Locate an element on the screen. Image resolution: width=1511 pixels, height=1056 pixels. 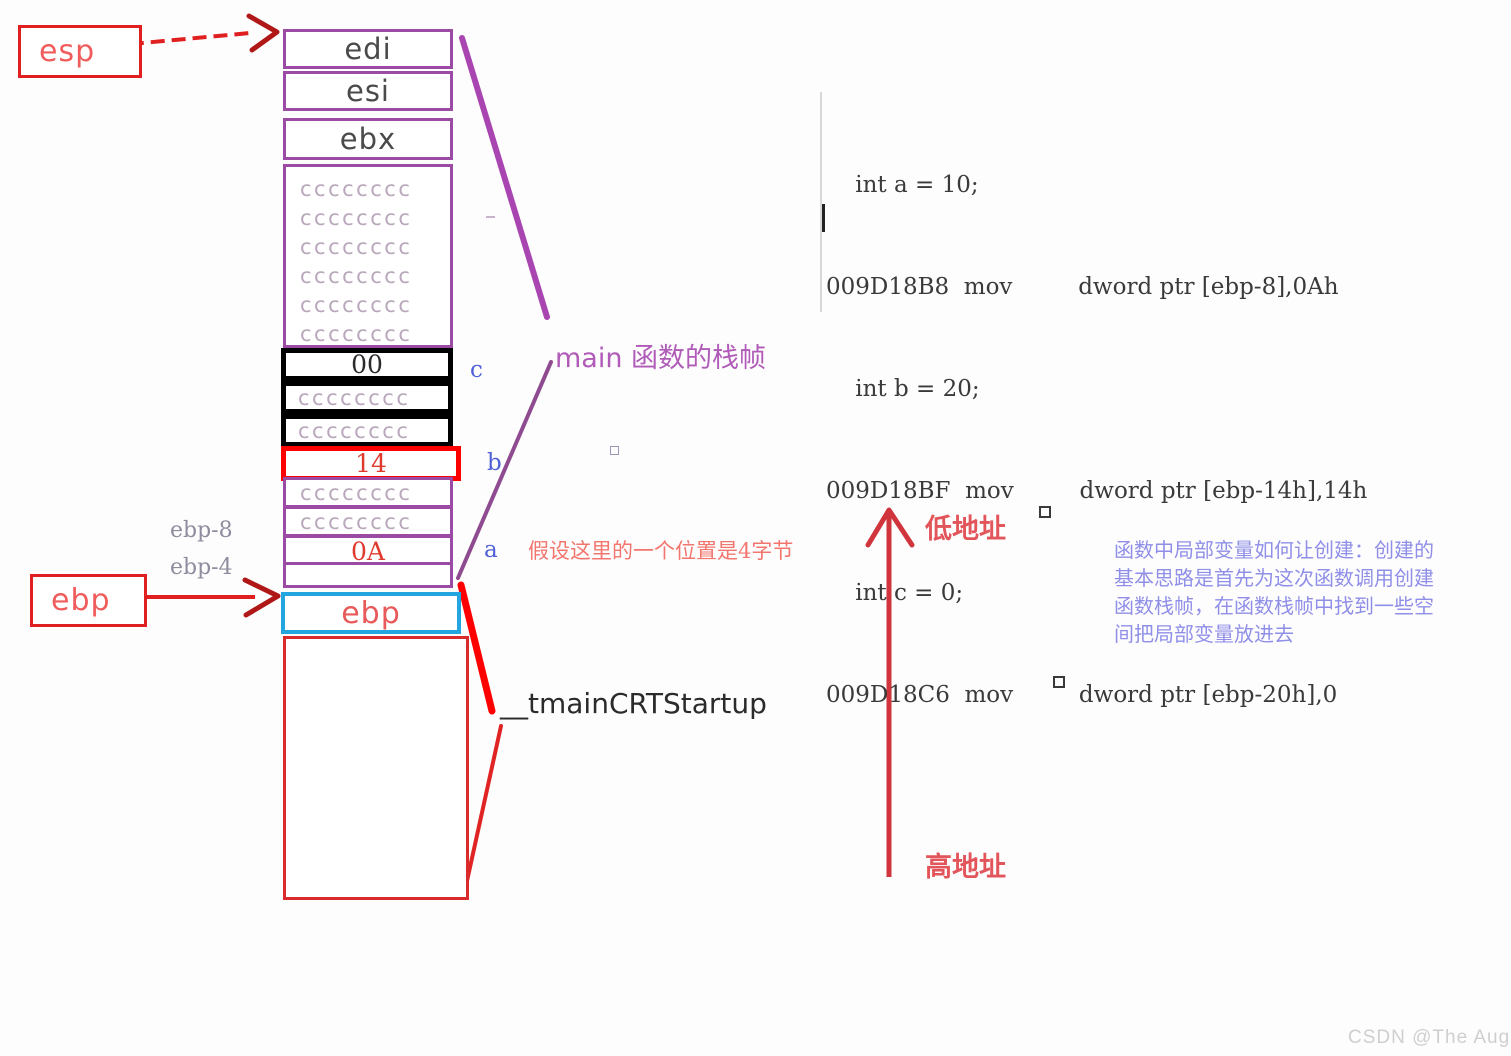
stack-cell-b-value: 14 is located at coordinates (371, 463).